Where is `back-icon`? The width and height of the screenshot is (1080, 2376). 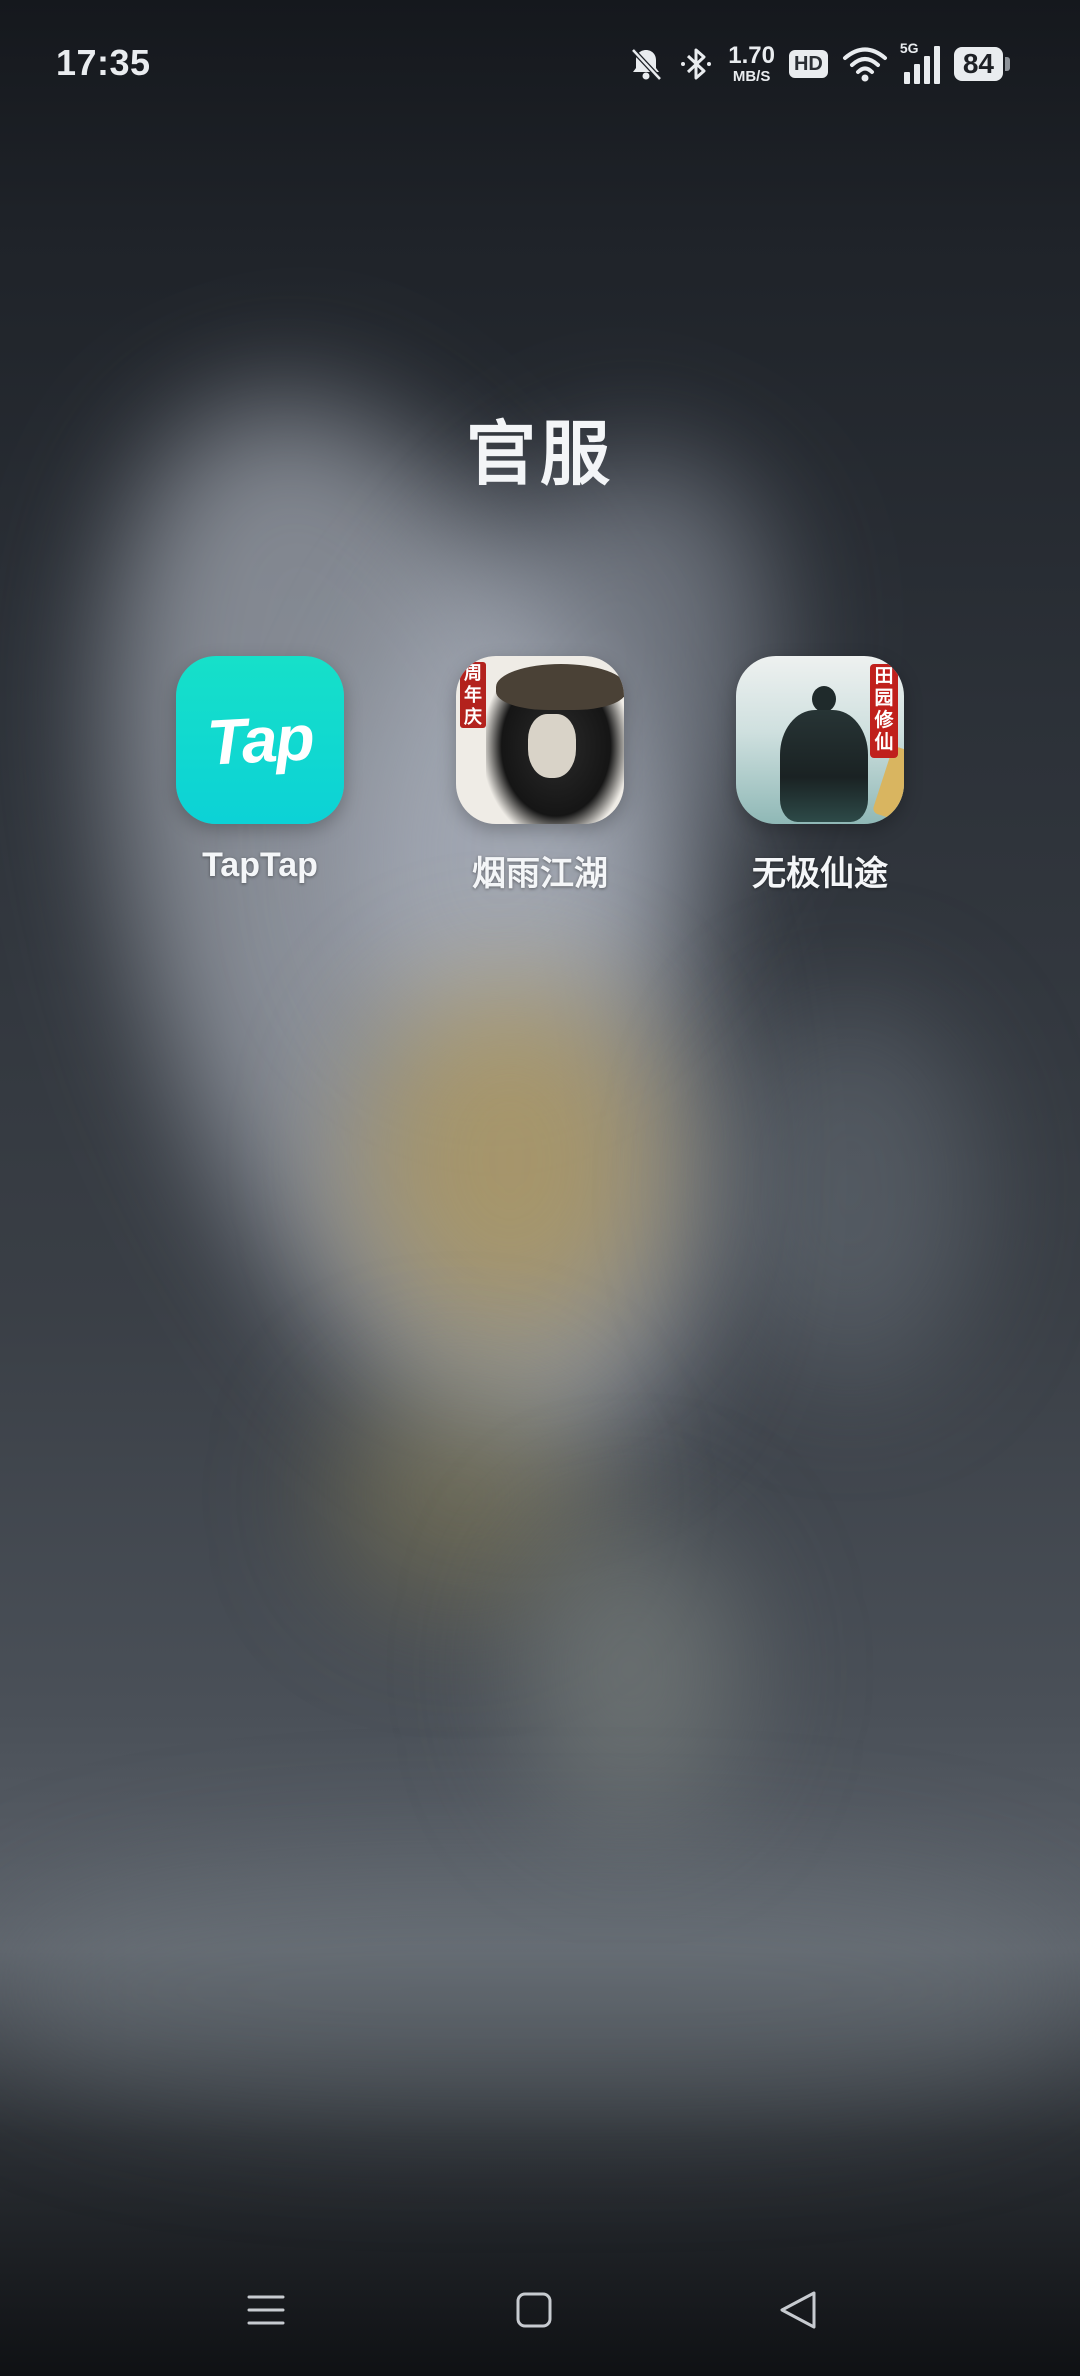
back-icon is located at coordinates (798, 2312).